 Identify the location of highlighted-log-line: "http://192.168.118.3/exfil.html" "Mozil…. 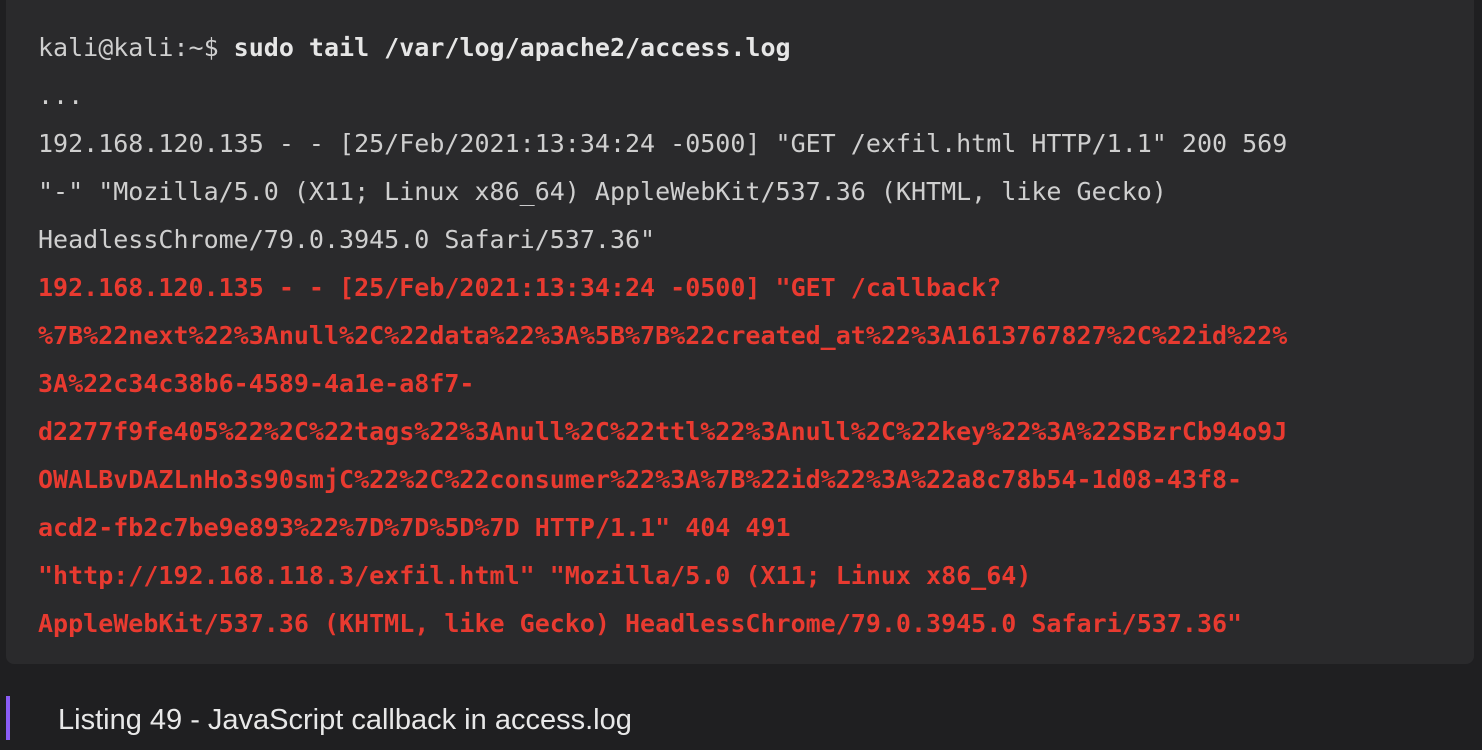
(535, 575).